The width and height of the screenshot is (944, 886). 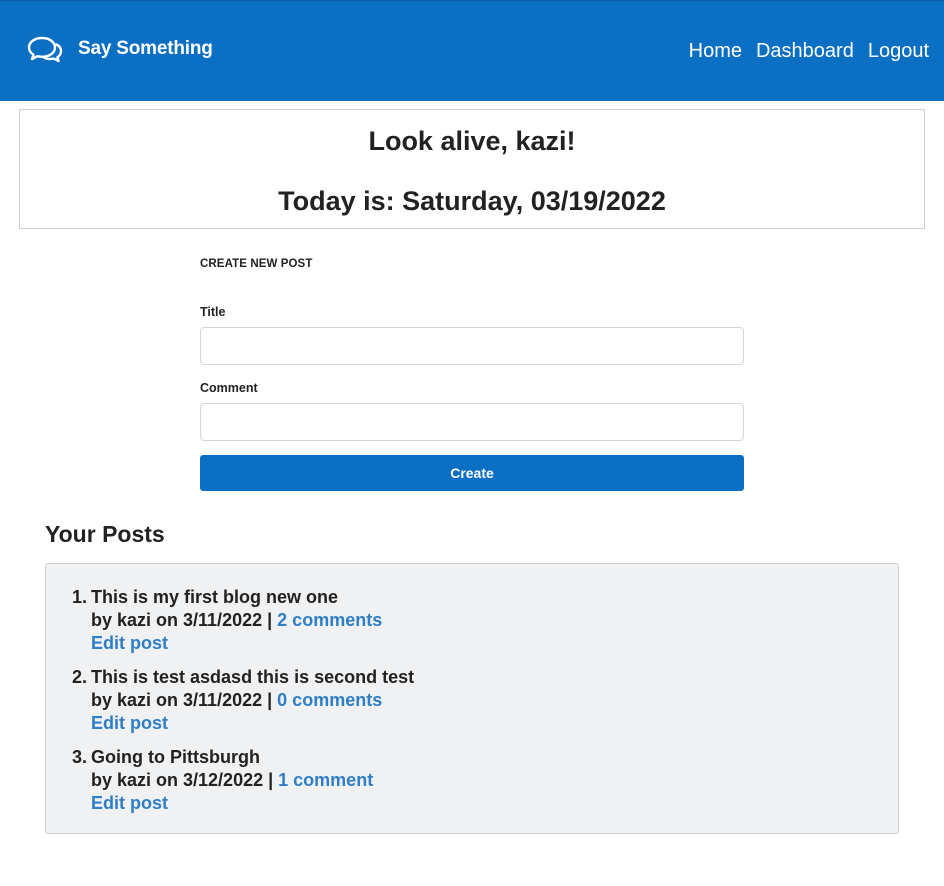 I want to click on comment-input, so click(x=472, y=422).